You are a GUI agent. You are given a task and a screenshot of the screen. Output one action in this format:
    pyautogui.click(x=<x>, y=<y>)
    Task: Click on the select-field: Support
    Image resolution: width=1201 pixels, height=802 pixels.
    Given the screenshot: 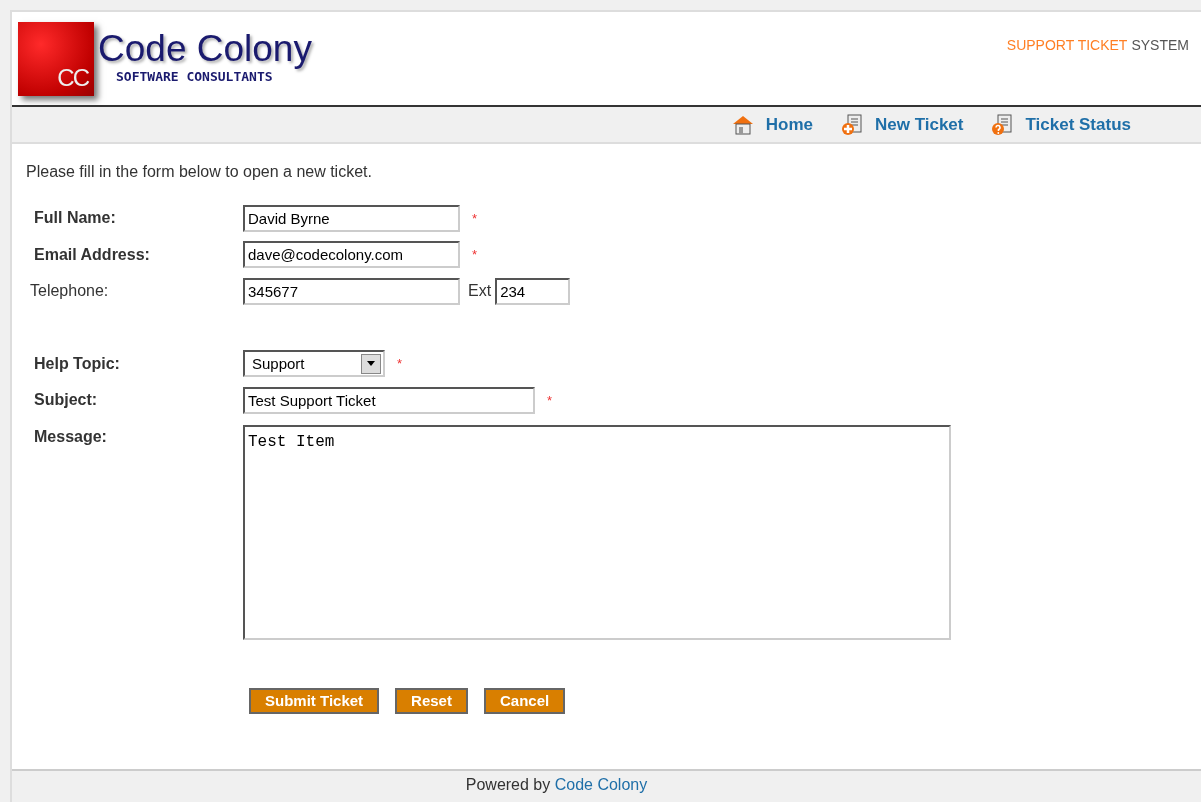 What is the action you would take?
    pyautogui.click(x=314, y=364)
    